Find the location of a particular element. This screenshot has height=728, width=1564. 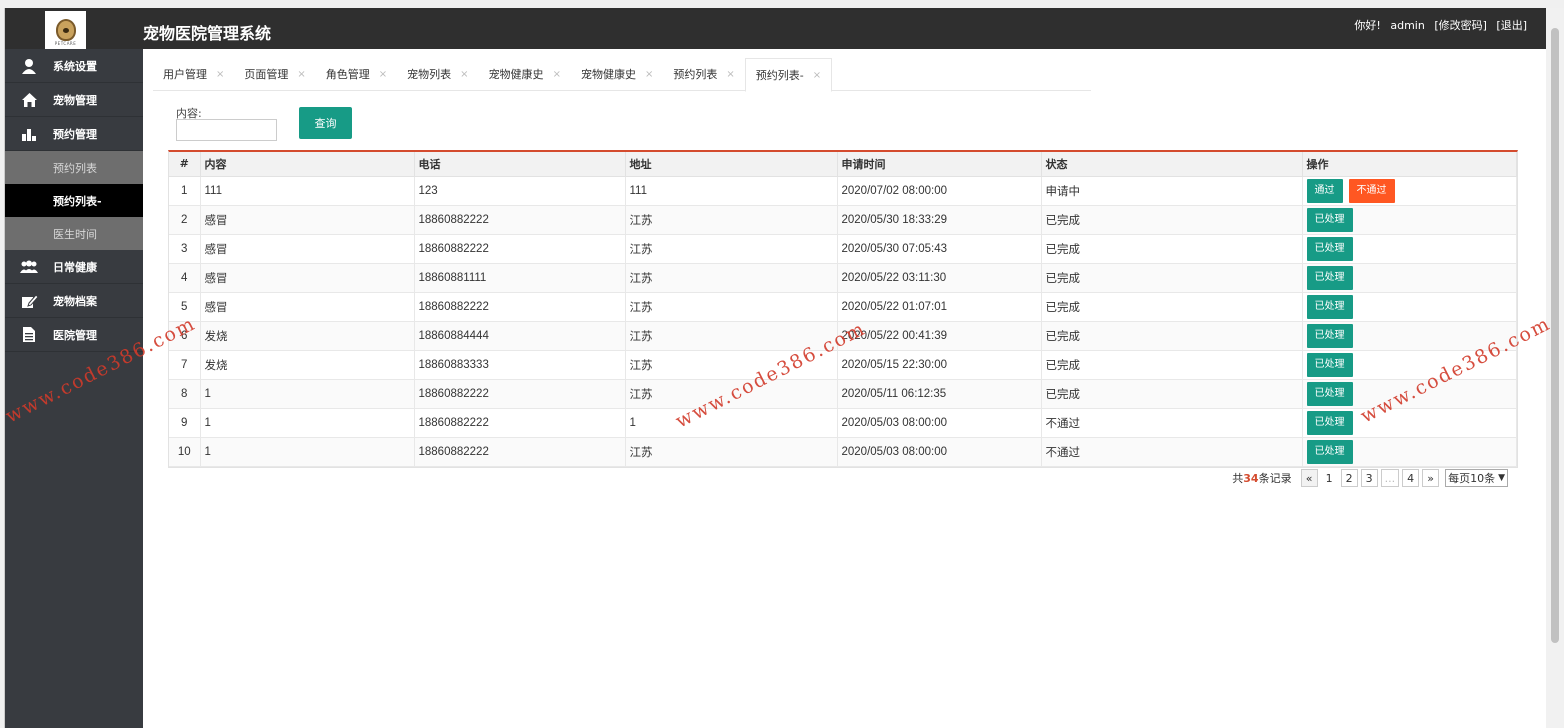

change-password-link: [修改密码] is located at coordinates (1460, 25).